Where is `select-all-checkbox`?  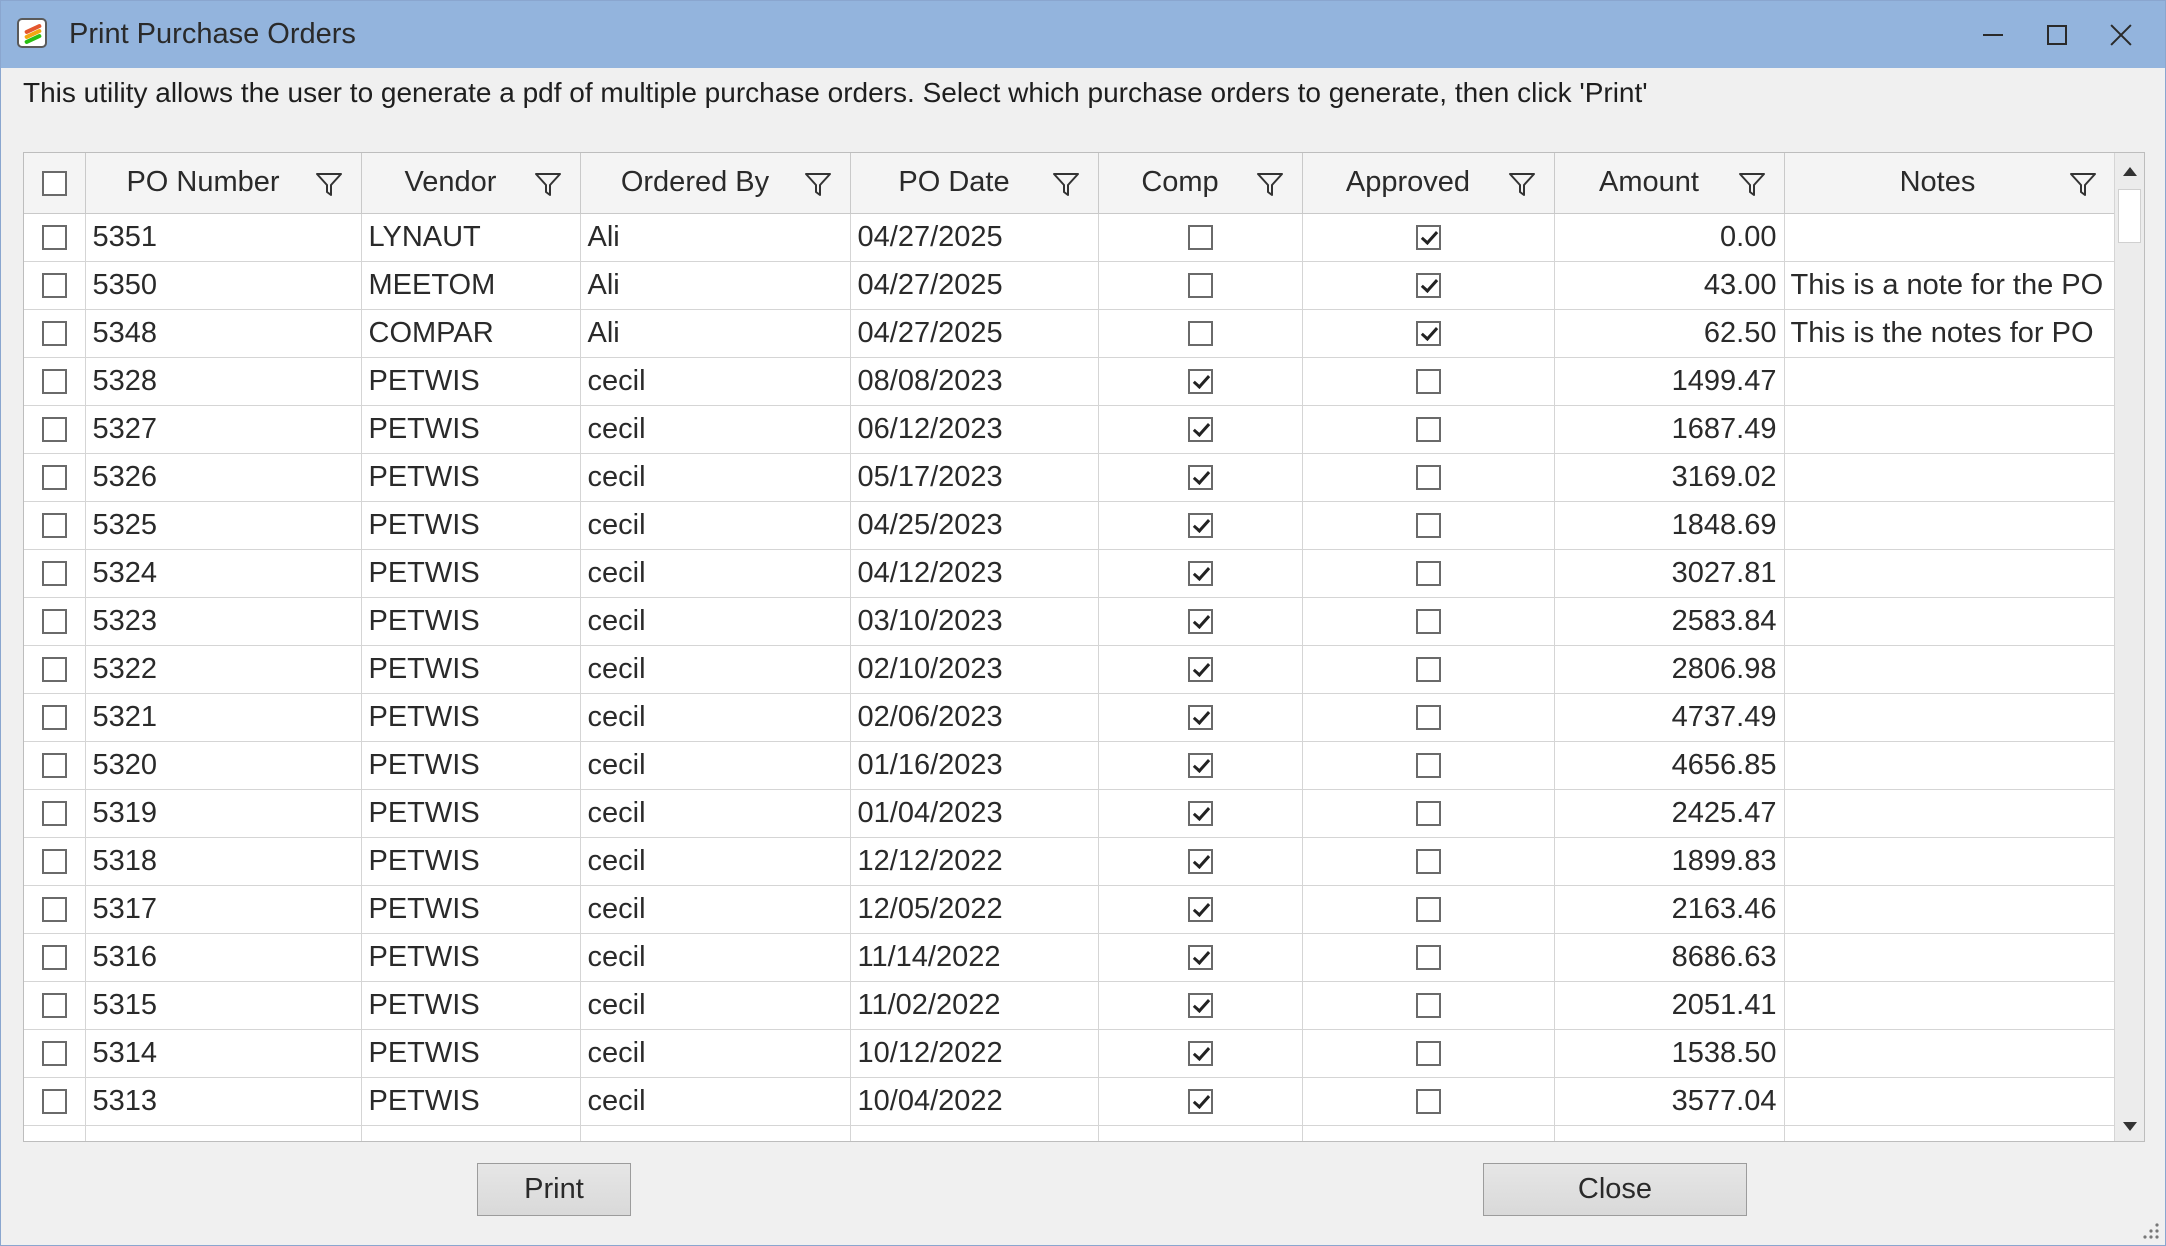
select-all-checkbox is located at coordinates (54, 184).